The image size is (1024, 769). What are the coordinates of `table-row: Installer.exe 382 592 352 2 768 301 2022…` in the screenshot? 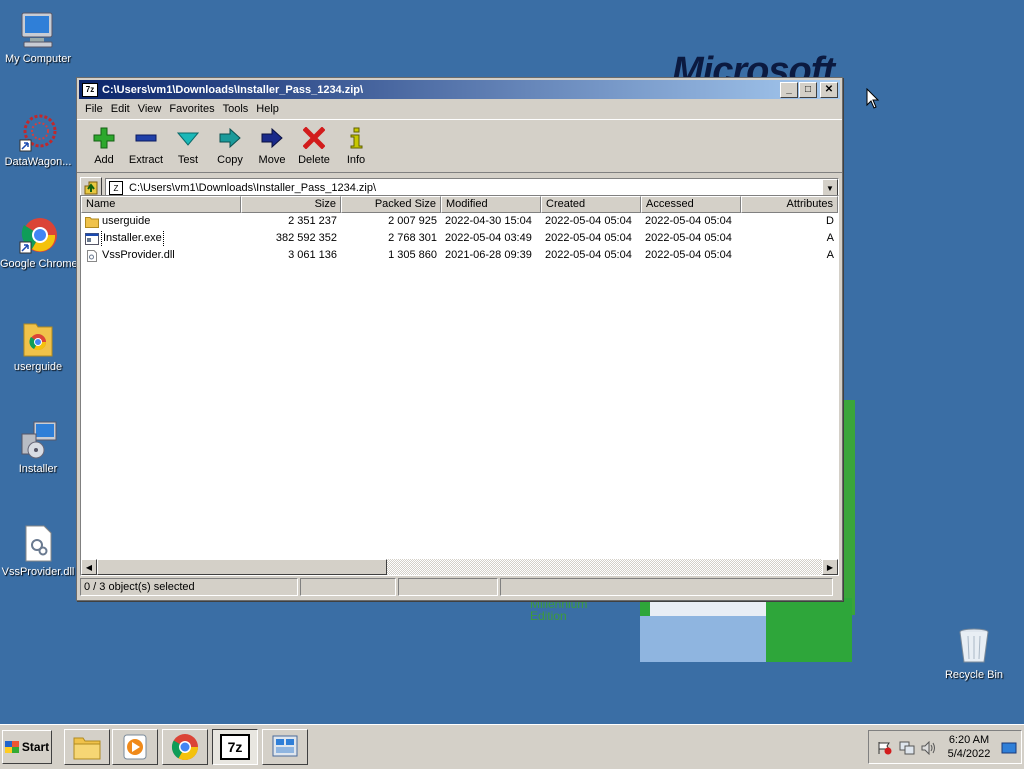 It's located at (459, 238).